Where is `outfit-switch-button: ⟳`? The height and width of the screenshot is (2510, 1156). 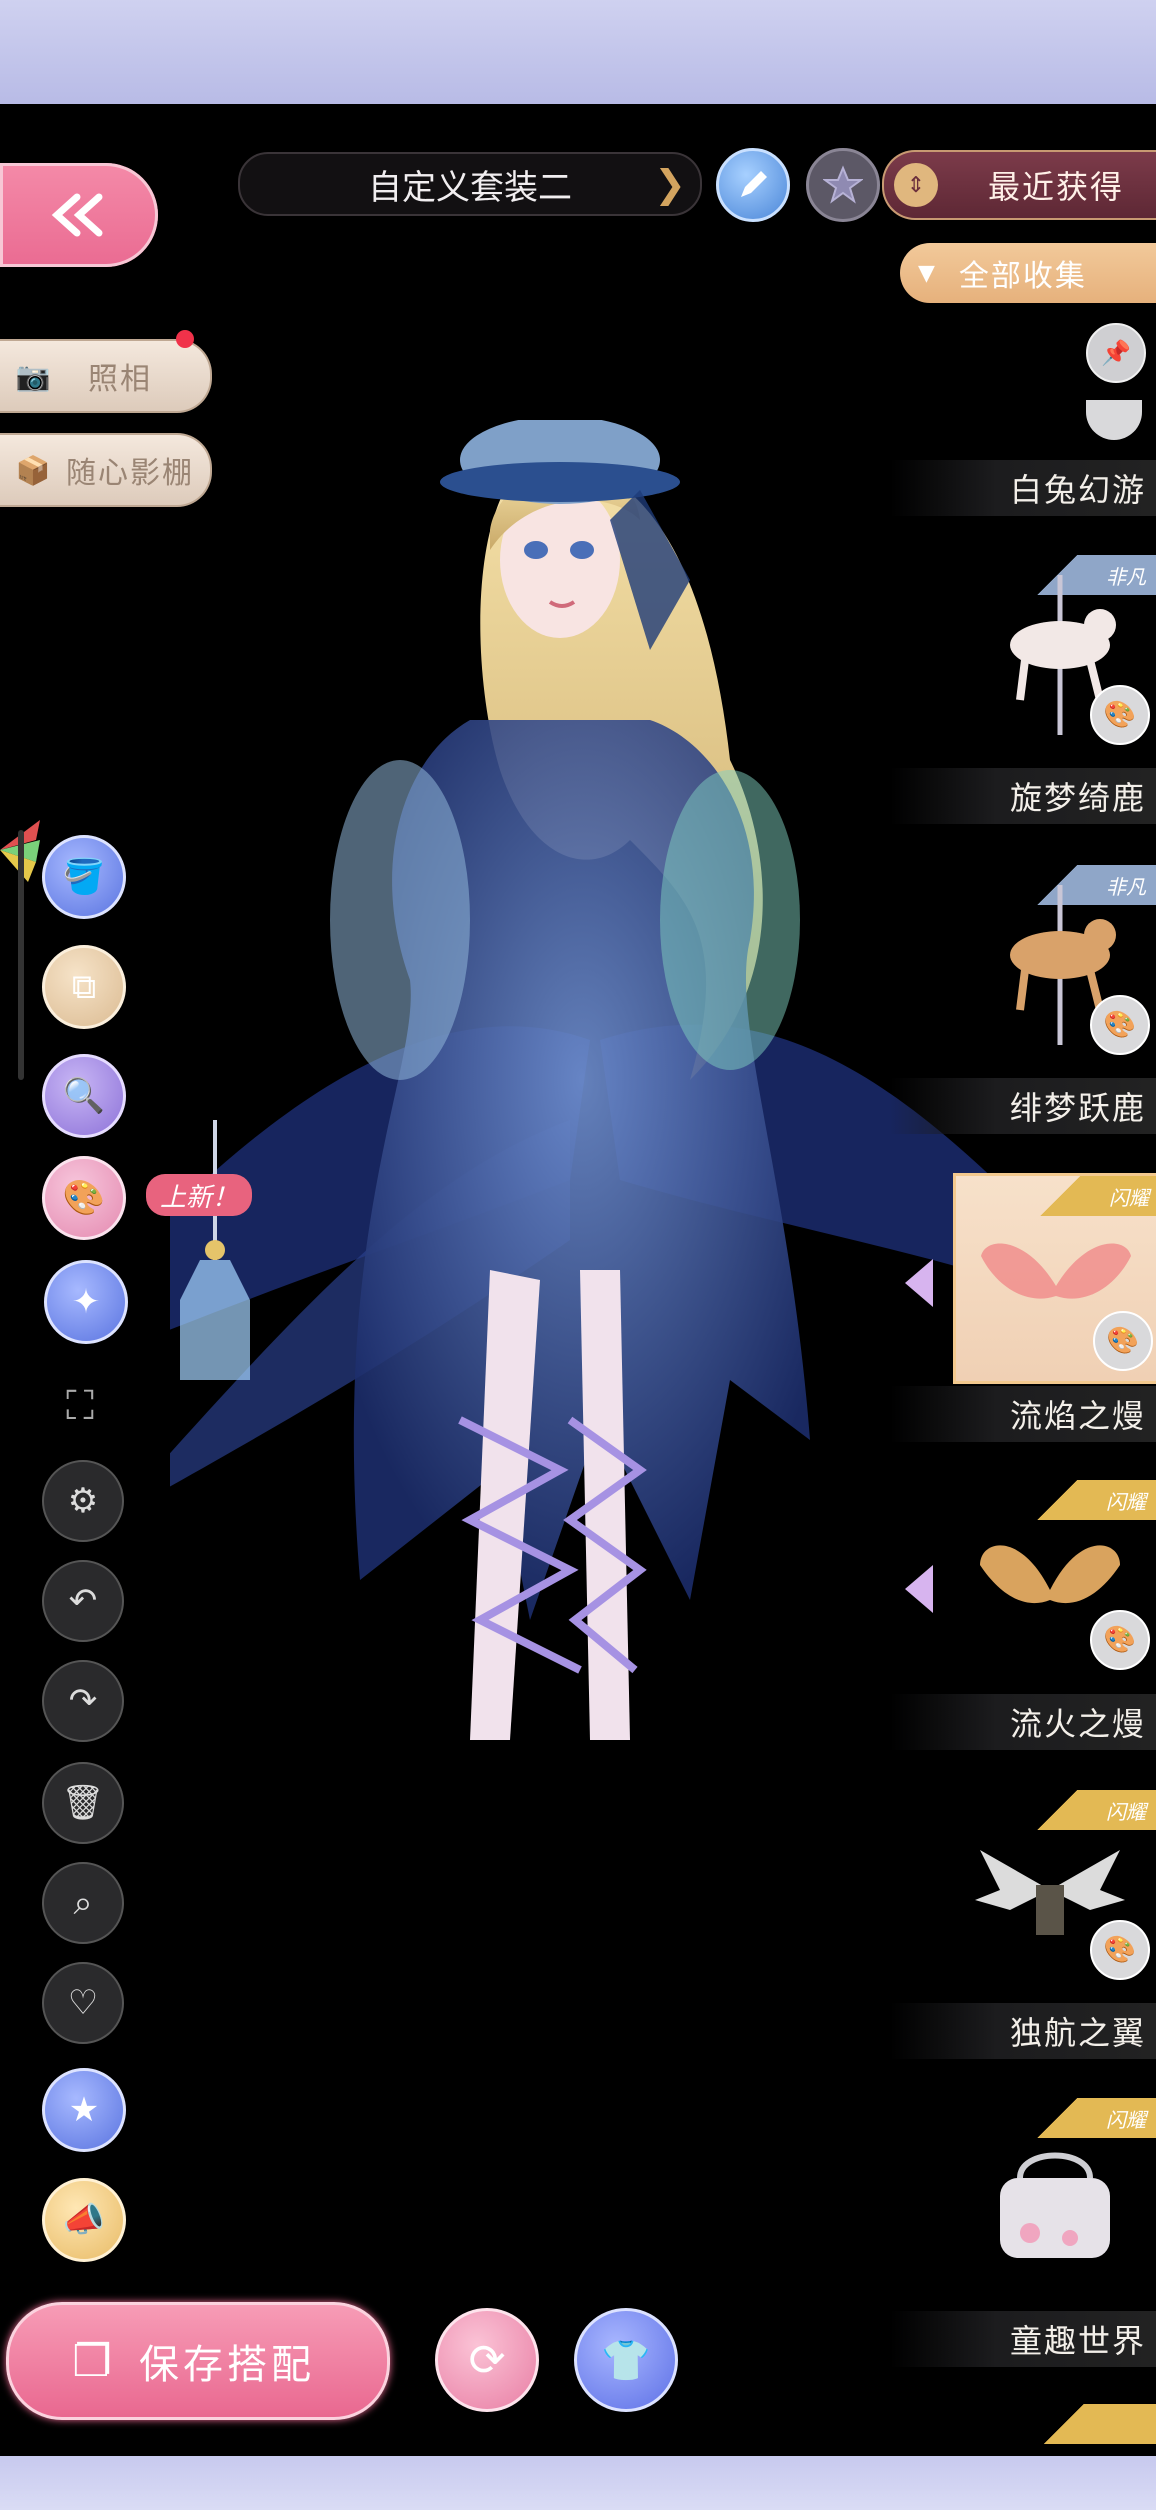
outfit-switch-button: ⟳ is located at coordinates (487, 2360).